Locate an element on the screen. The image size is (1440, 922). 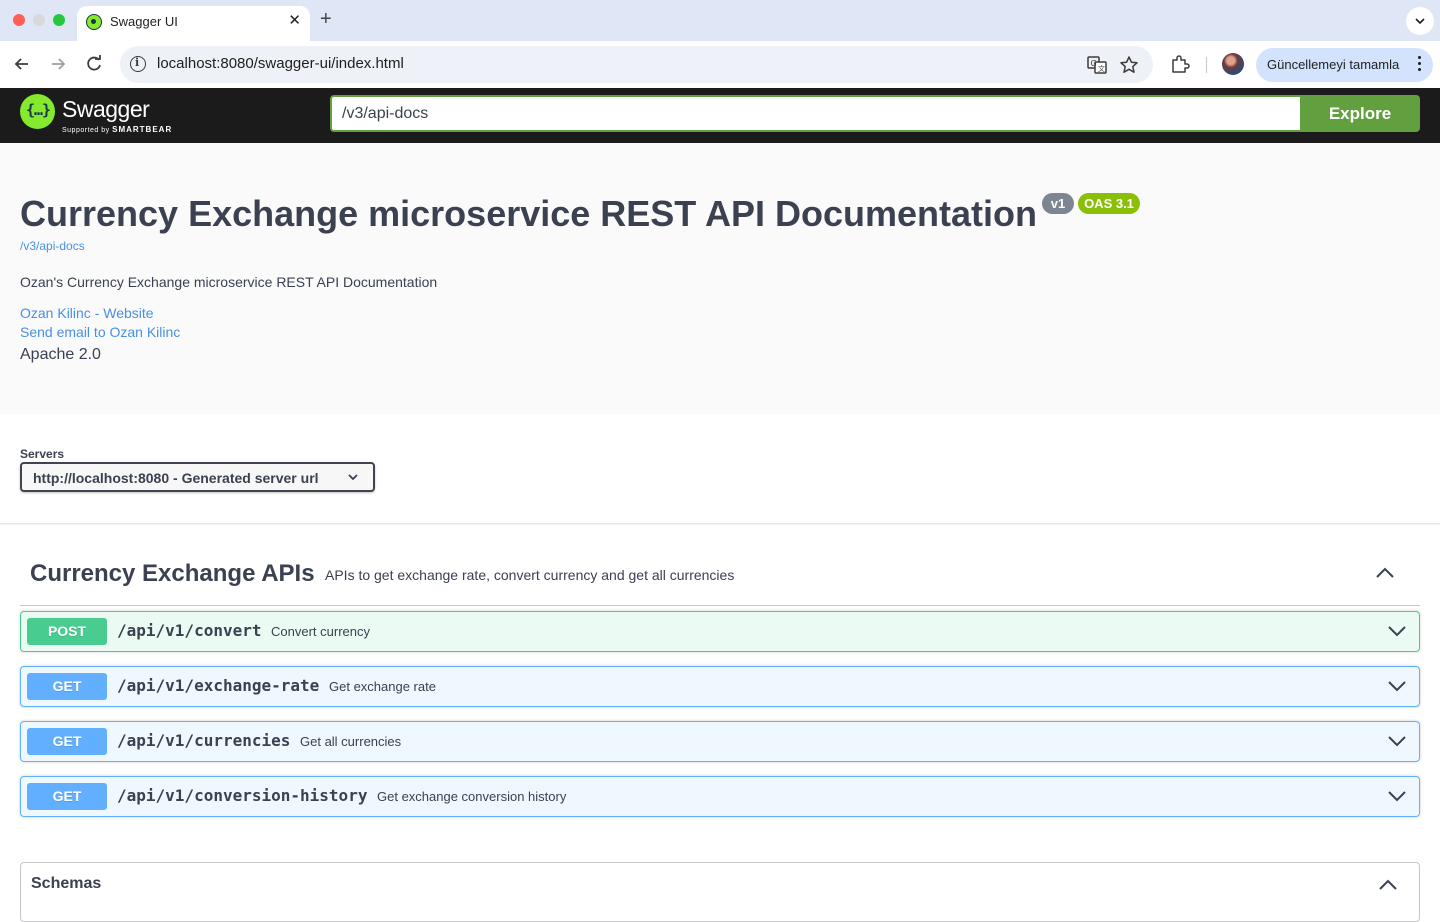
swagger-logo-text: Swagger is located at coordinates (106, 109).